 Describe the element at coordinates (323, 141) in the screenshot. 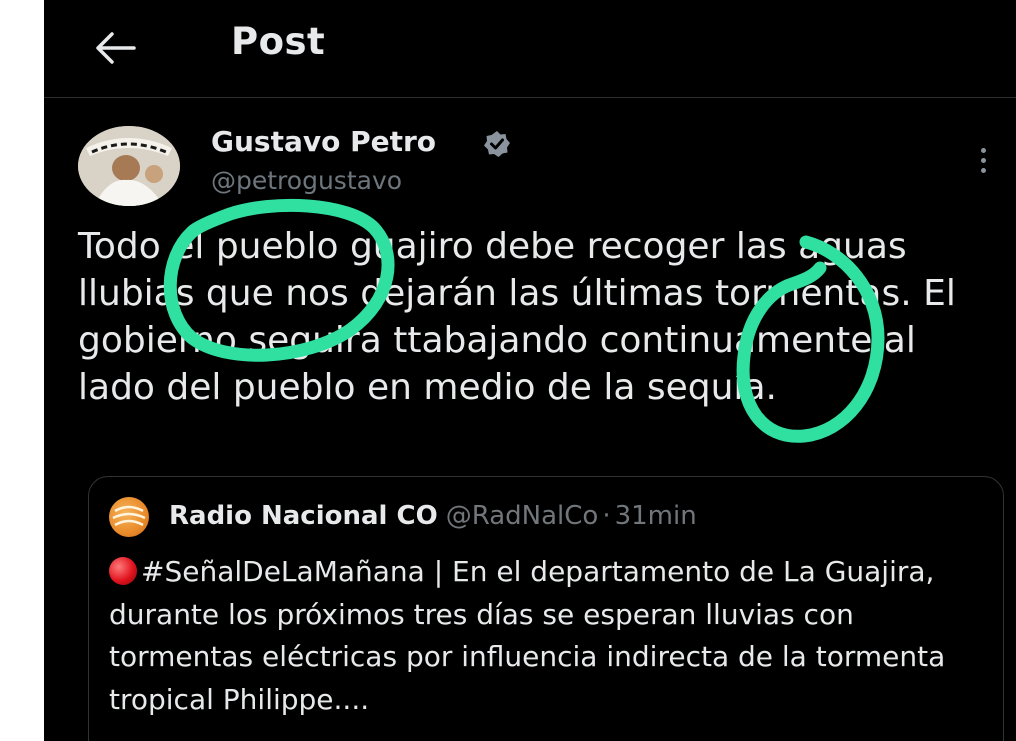

I see `author-name: Gustavo Petro` at that location.